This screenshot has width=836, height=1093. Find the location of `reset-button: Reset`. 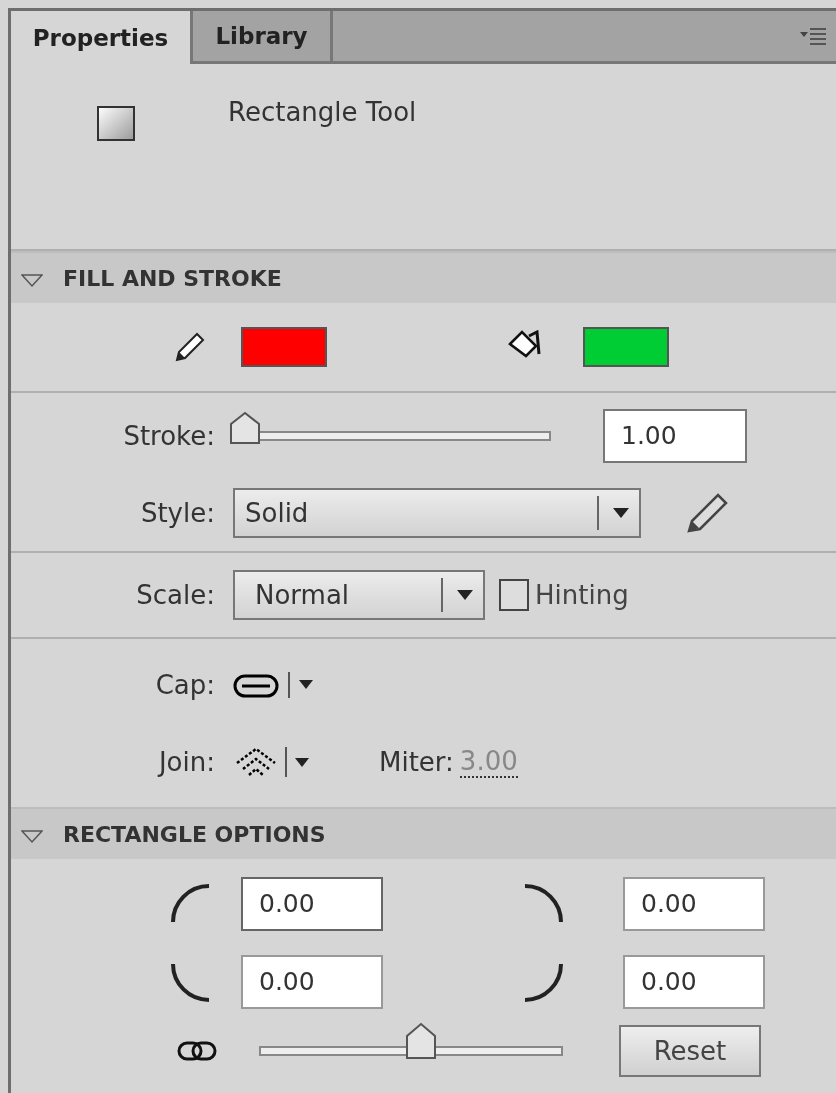

reset-button: Reset is located at coordinates (690, 1051).